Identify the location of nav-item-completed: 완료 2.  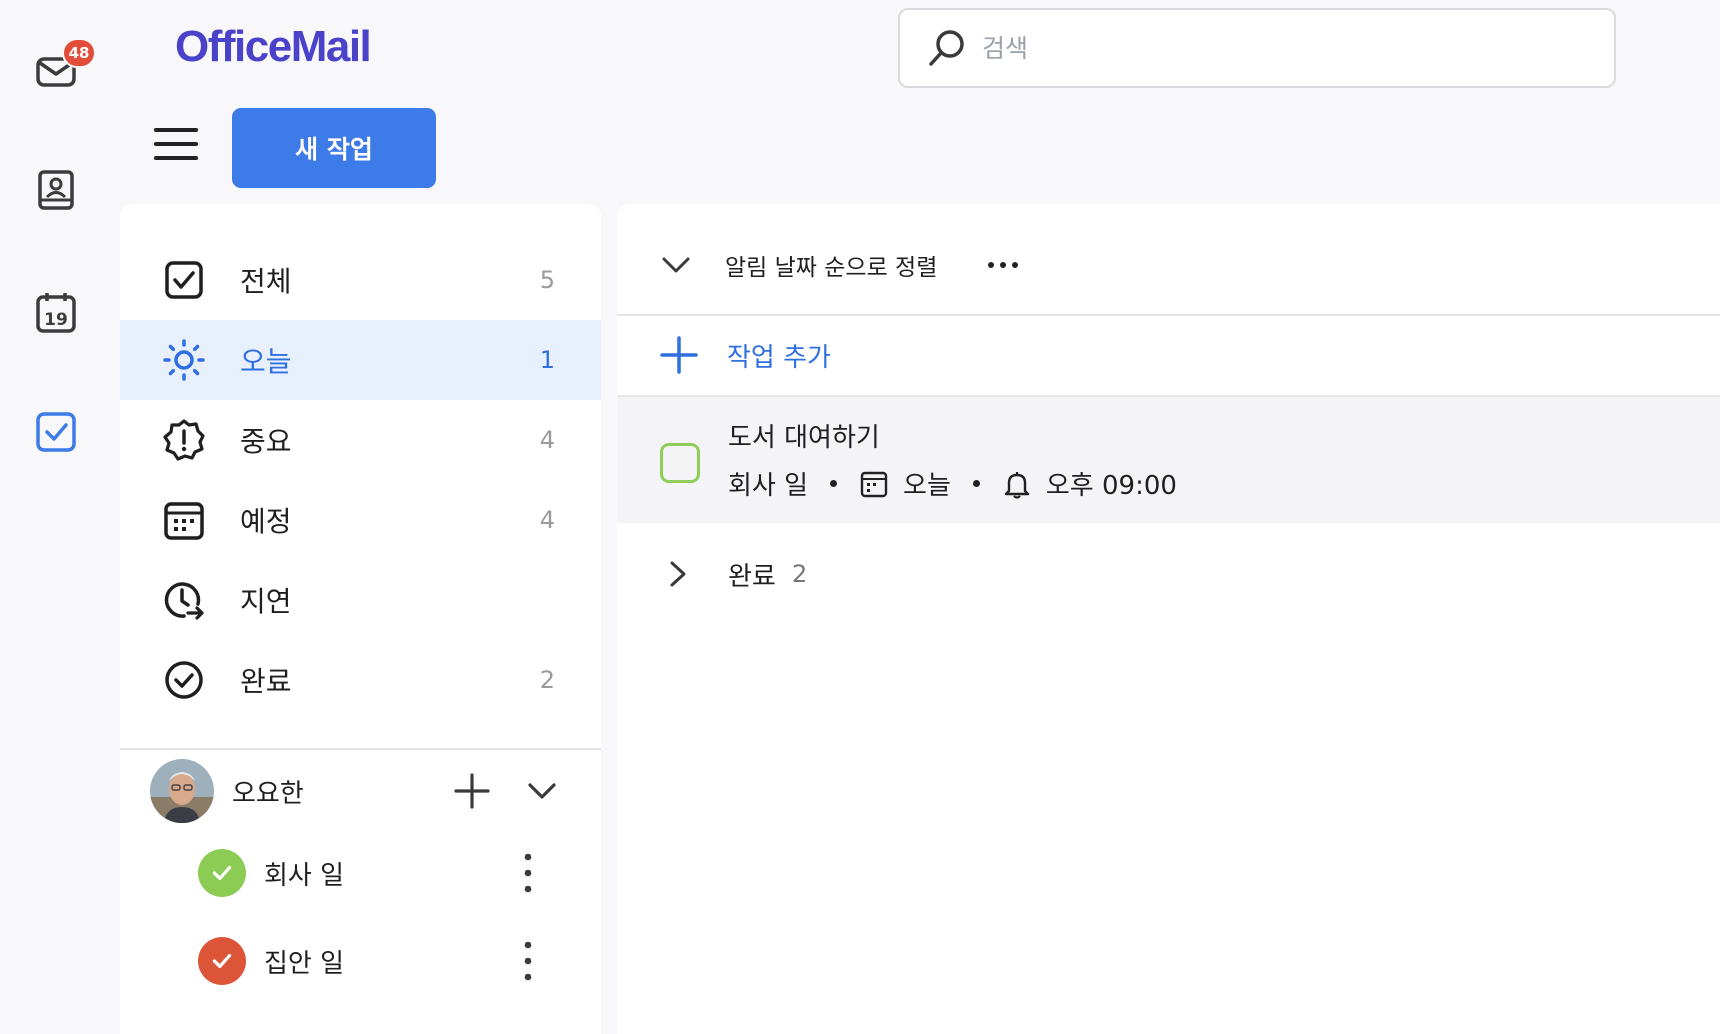
(360, 680).